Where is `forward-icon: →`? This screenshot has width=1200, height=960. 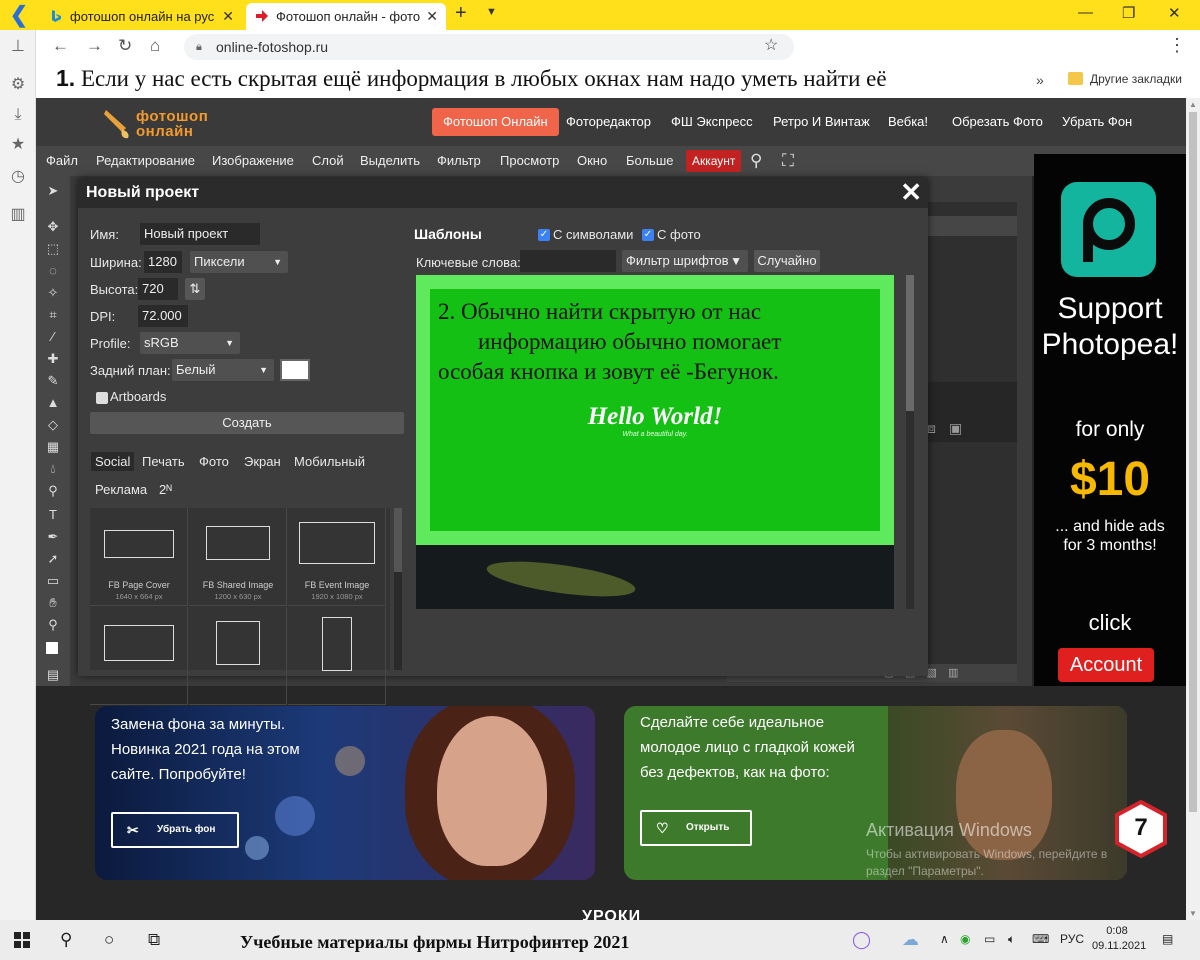
forward-icon: → is located at coordinates (94, 46).